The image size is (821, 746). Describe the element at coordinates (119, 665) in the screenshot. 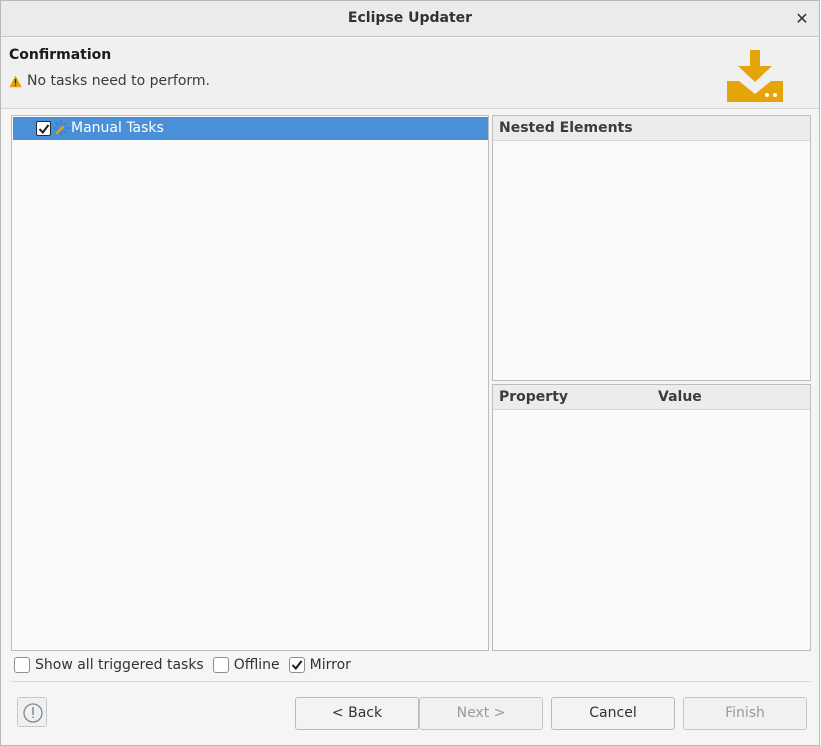

I see `checkbox-label: Show all triggered tasks` at that location.